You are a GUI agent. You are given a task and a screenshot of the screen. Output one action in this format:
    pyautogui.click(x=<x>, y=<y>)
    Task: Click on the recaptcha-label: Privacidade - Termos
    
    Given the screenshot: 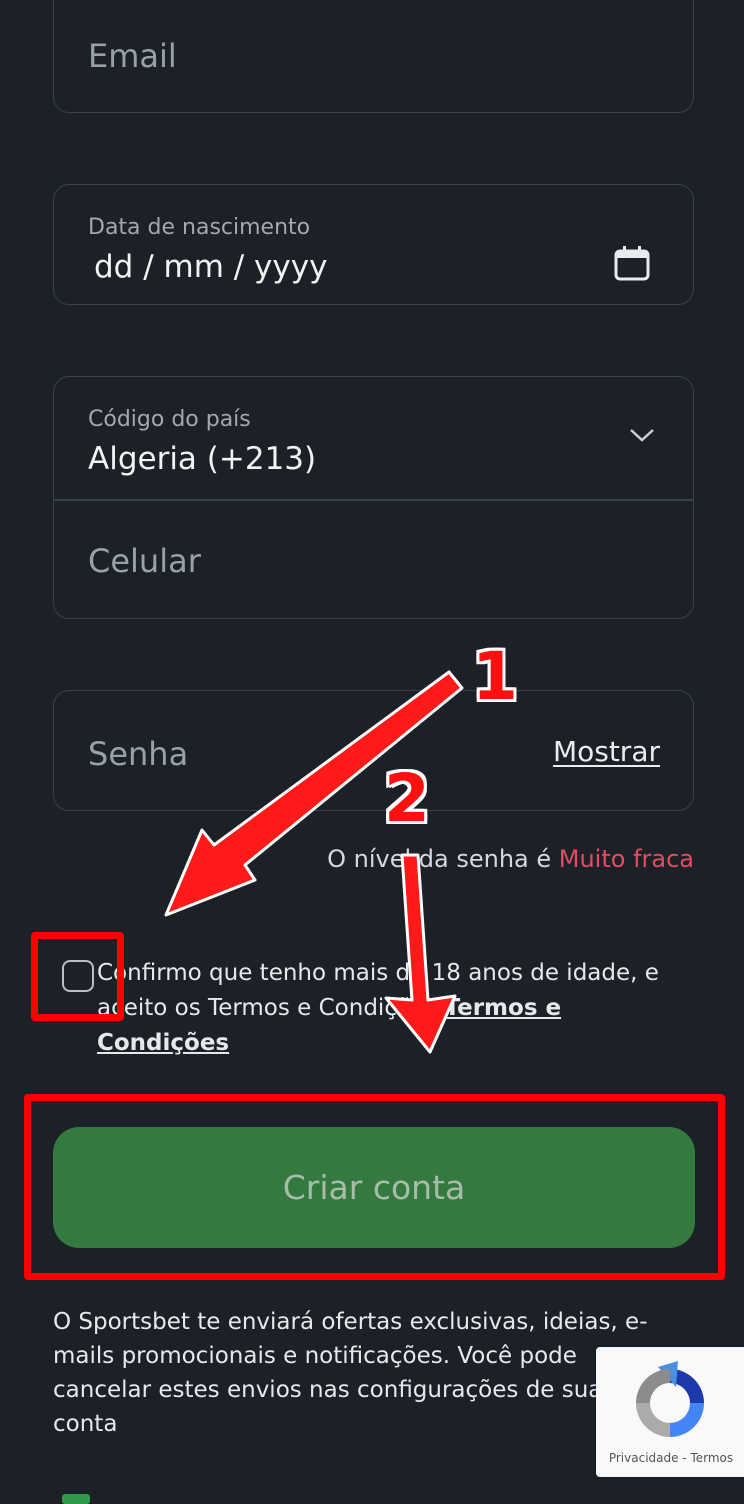 What is the action you would take?
    pyautogui.click(x=671, y=1458)
    